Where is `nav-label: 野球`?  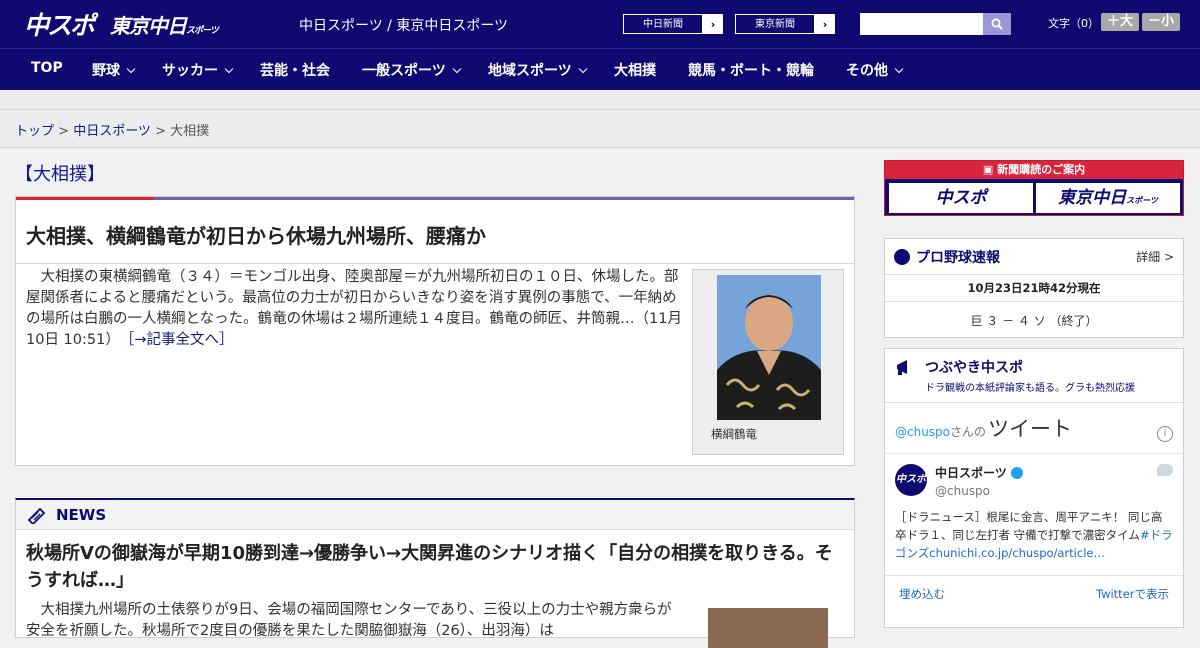
nav-label: 野球 is located at coordinates (106, 71).